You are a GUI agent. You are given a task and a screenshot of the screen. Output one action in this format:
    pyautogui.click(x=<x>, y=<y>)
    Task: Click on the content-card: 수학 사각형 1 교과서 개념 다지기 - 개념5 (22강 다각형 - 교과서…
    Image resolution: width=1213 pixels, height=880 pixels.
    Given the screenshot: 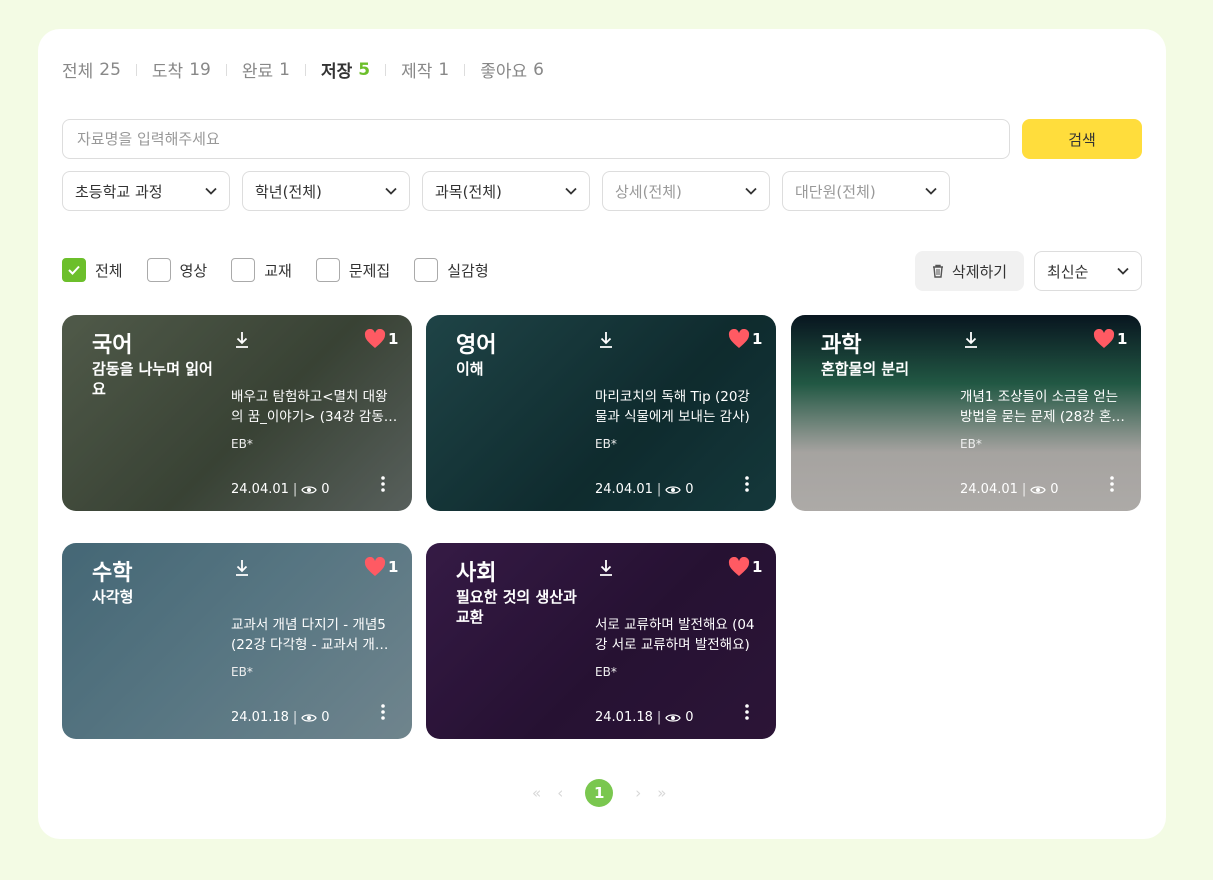 What is the action you would take?
    pyautogui.click(x=237, y=641)
    